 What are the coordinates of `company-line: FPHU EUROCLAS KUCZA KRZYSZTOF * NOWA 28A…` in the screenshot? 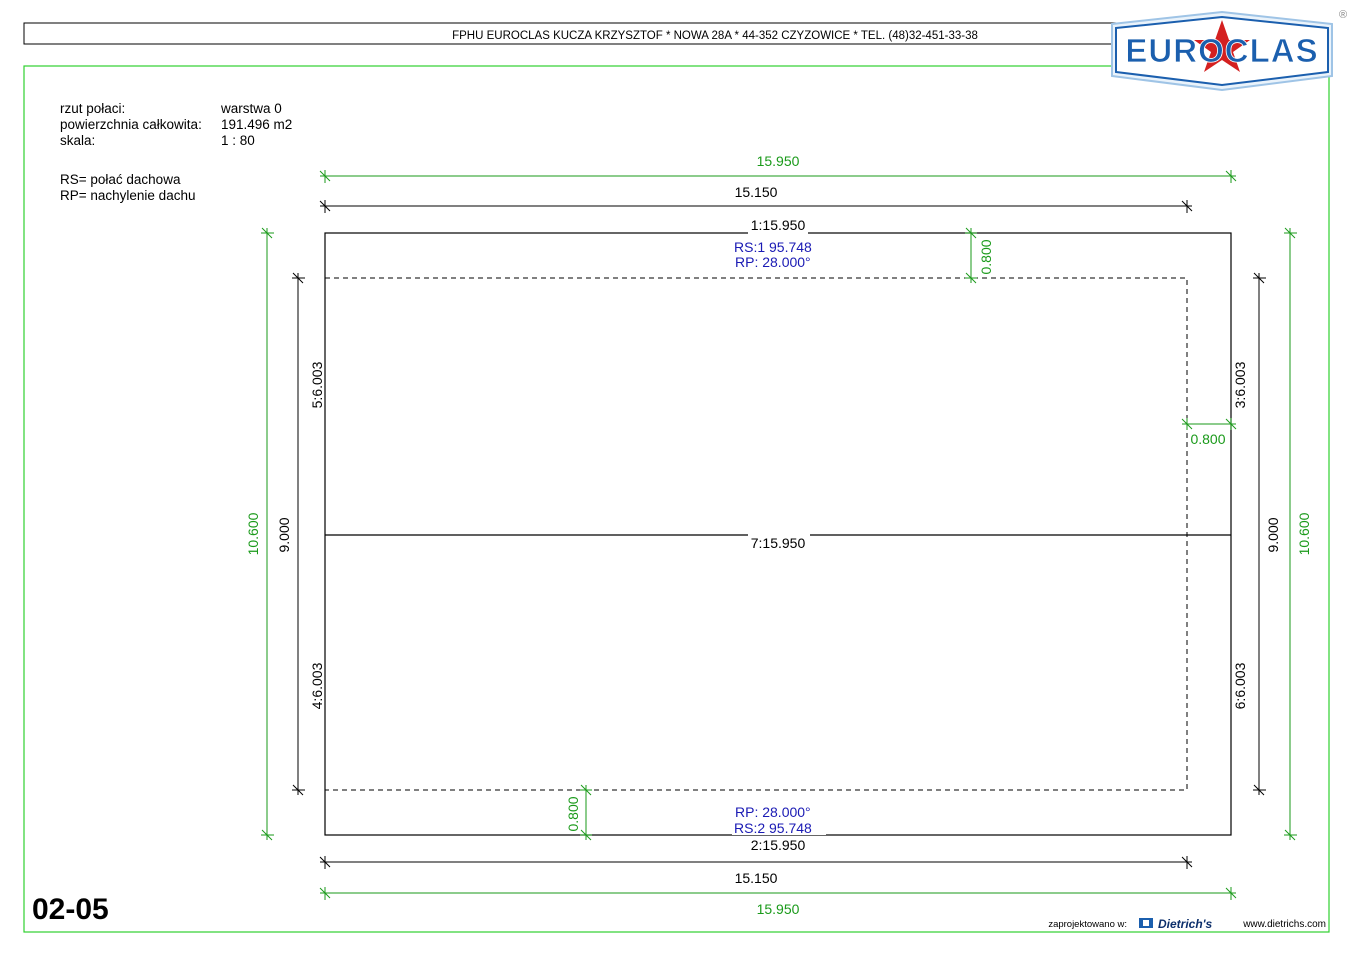 It's located at (715, 36).